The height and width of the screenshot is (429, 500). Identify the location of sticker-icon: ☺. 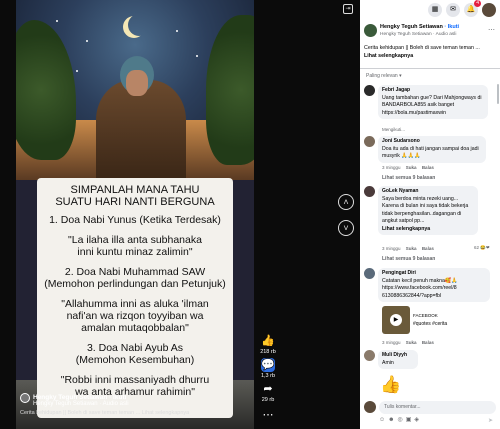
(383, 420).